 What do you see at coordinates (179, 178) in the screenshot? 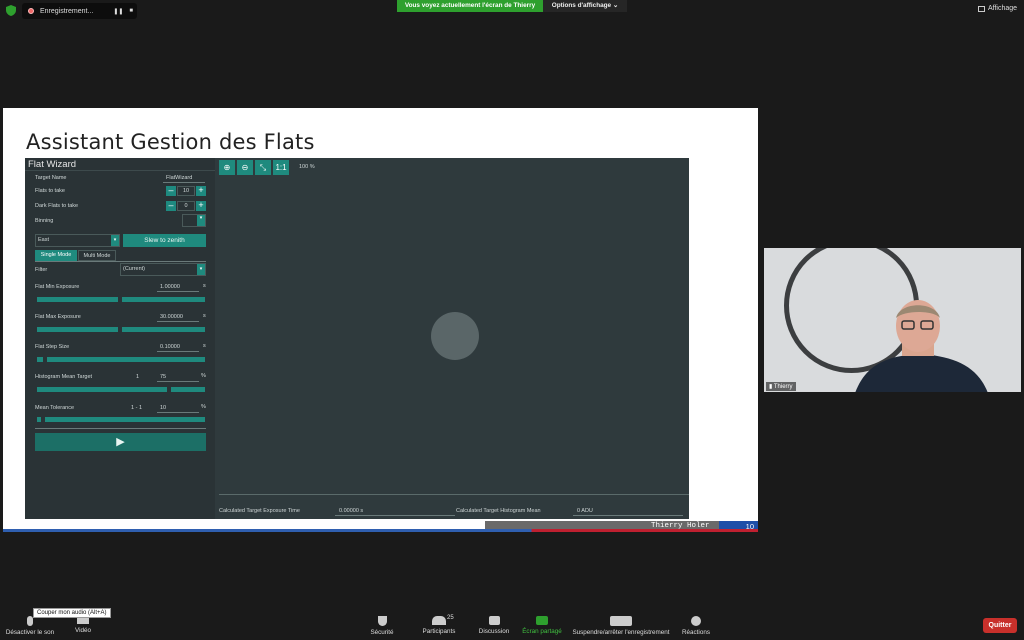
I see `target-name-input: FlatWizard` at bounding box center [179, 178].